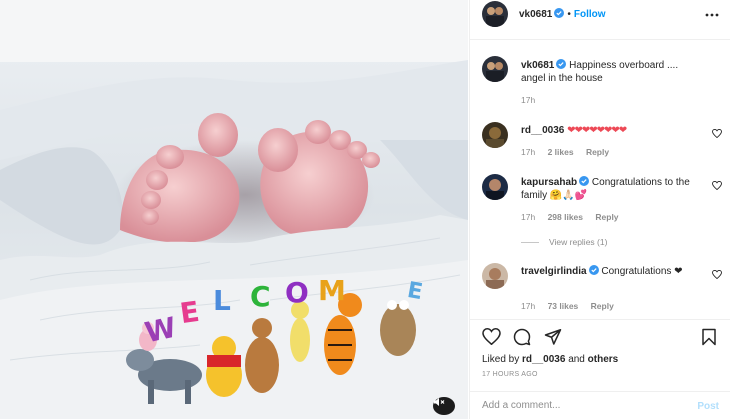  Describe the element at coordinates (590, 14) in the screenshot. I see `follow-button: Follow` at that location.